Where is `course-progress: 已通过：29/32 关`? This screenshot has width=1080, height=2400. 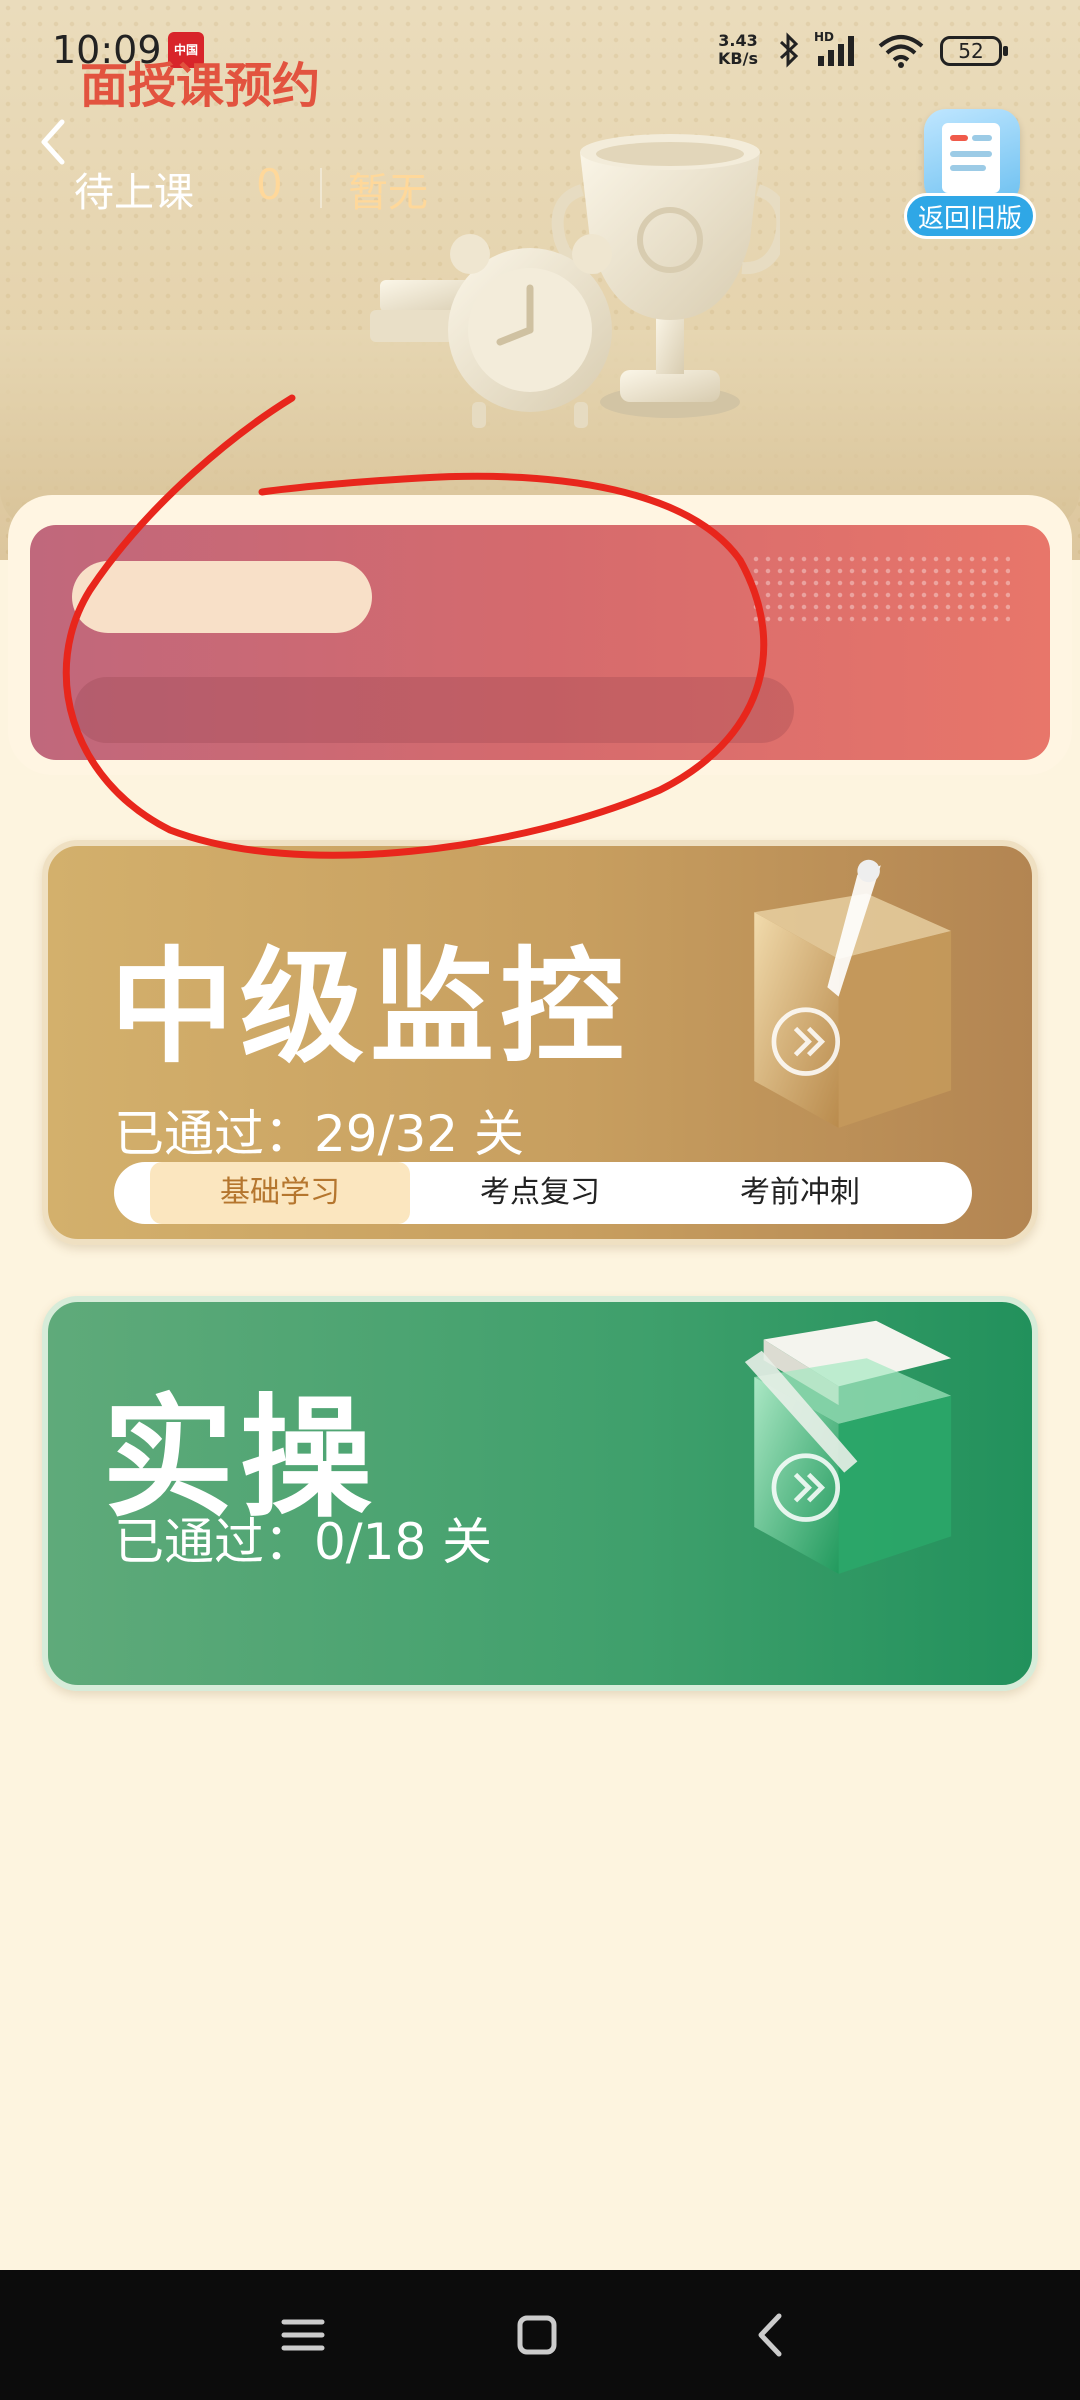
course-progress: 已通过：29/32 关 is located at coordinates (319, 1134).